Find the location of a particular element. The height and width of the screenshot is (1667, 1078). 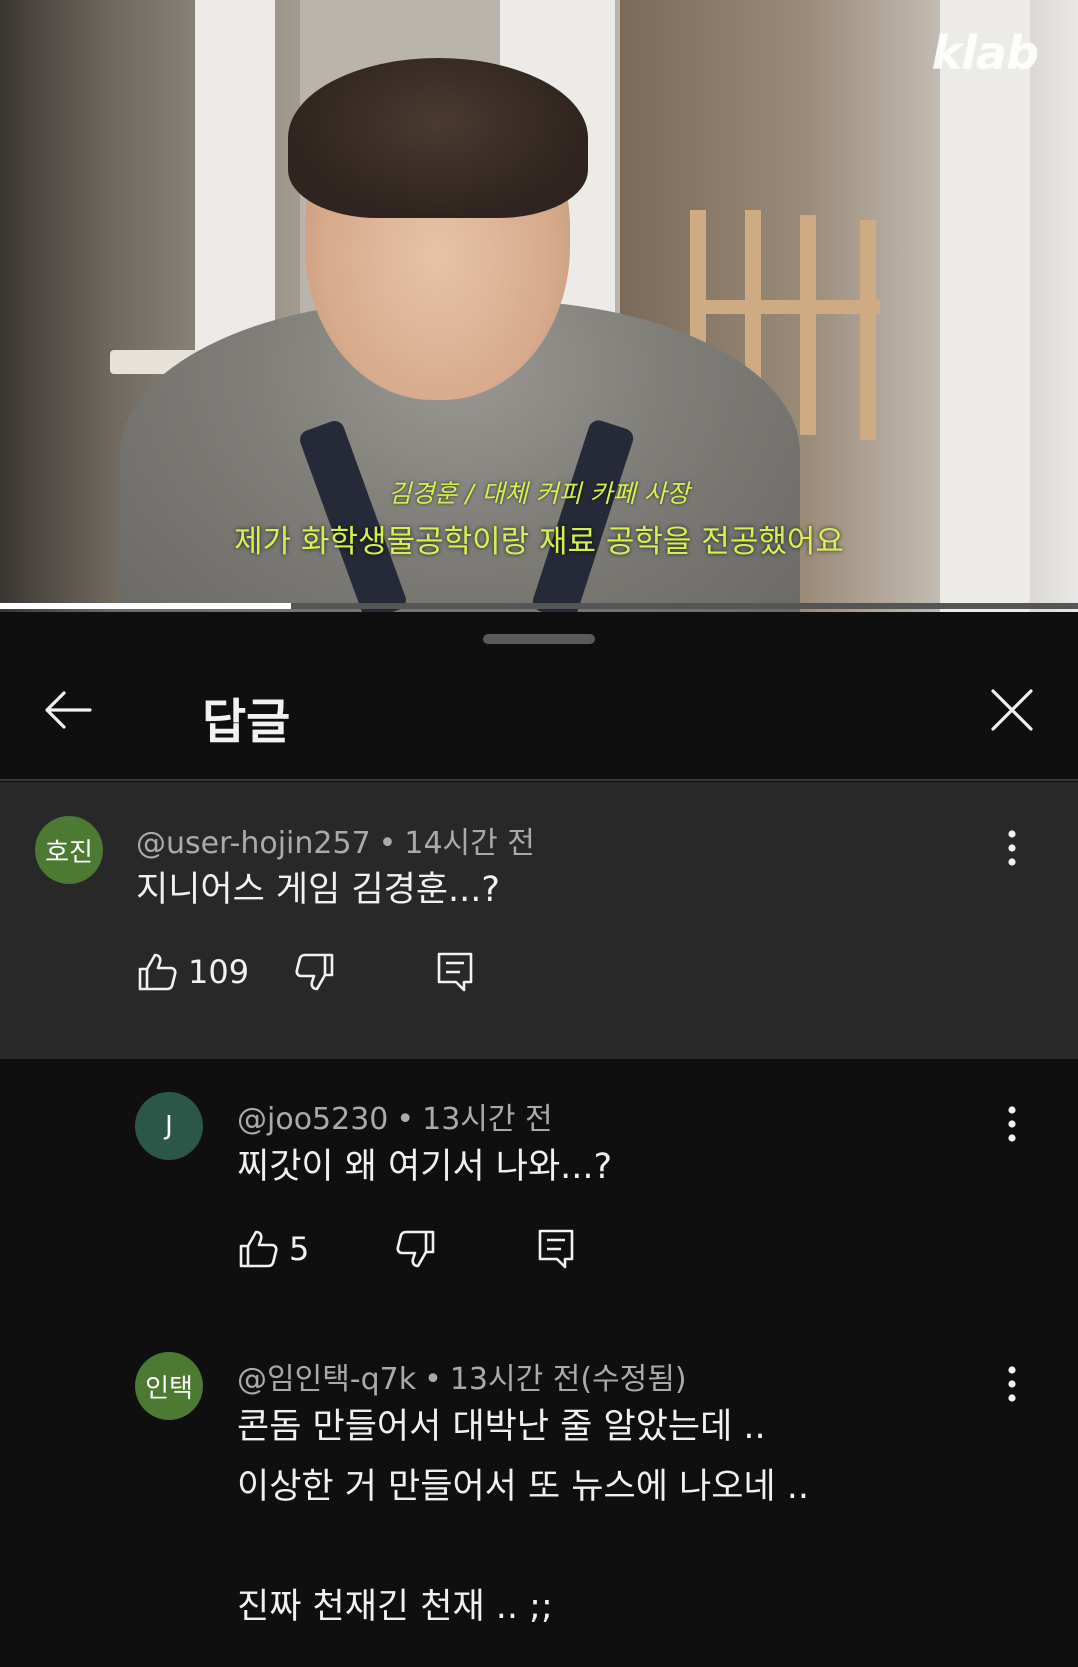

subtitle-name: 김경훈 / 대체 커피 카페 사장 is located at coordinates (539, 493).